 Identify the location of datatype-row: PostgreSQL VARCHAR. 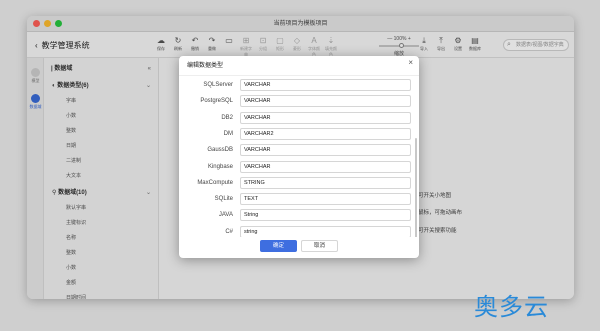
(295, 101).